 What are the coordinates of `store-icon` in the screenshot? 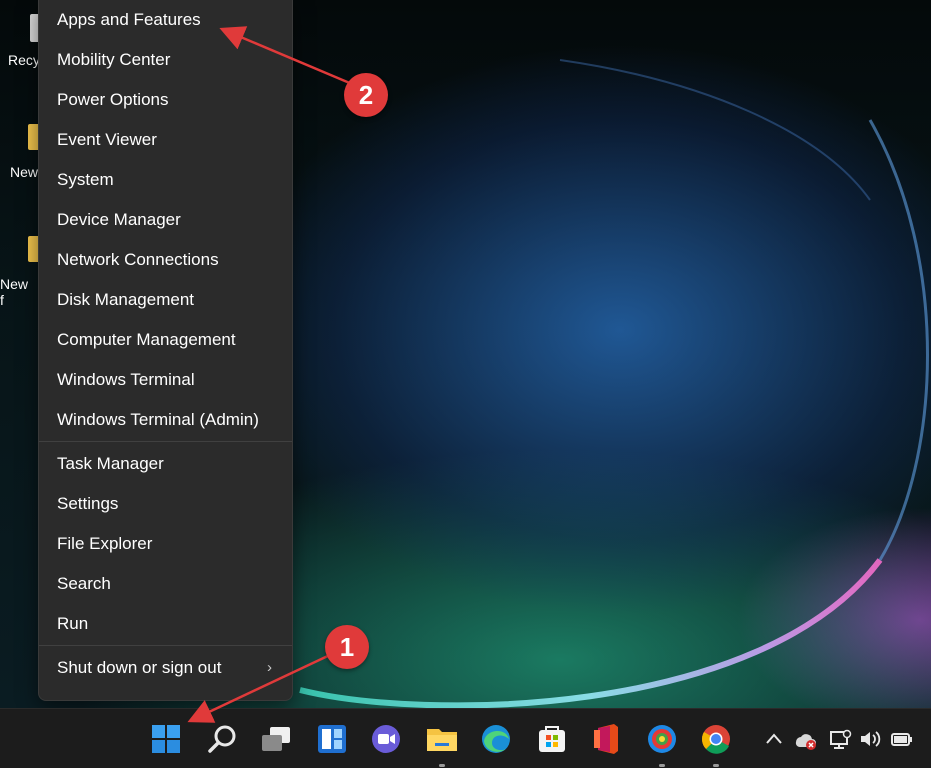 It's located at (552, 739).